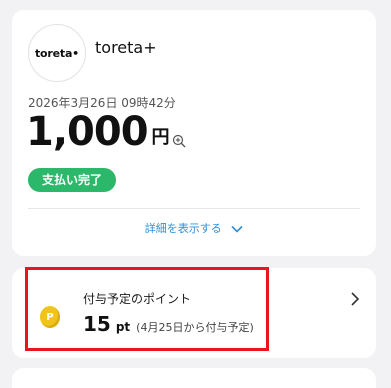 The width and height of the screenshot is (391, 388). What do you see at coordinates (194, 208) in the screenshot?
I see `divider` at bounding box center [194, 208].